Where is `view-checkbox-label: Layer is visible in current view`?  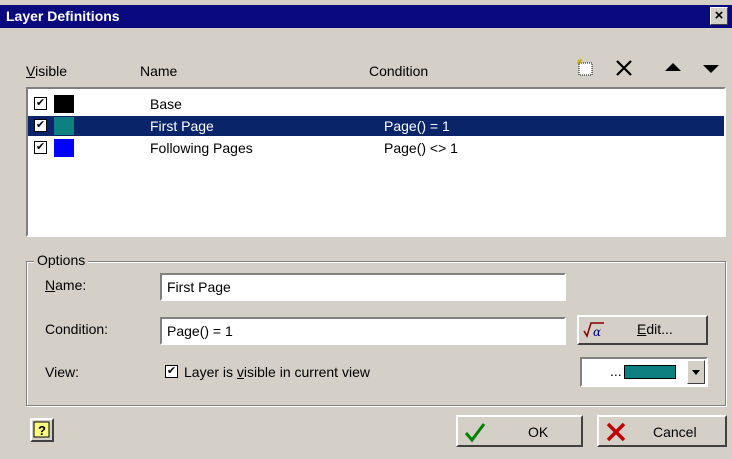 view-checkbox-label: Layer is visible in current view is located at coordinates (277, 372).